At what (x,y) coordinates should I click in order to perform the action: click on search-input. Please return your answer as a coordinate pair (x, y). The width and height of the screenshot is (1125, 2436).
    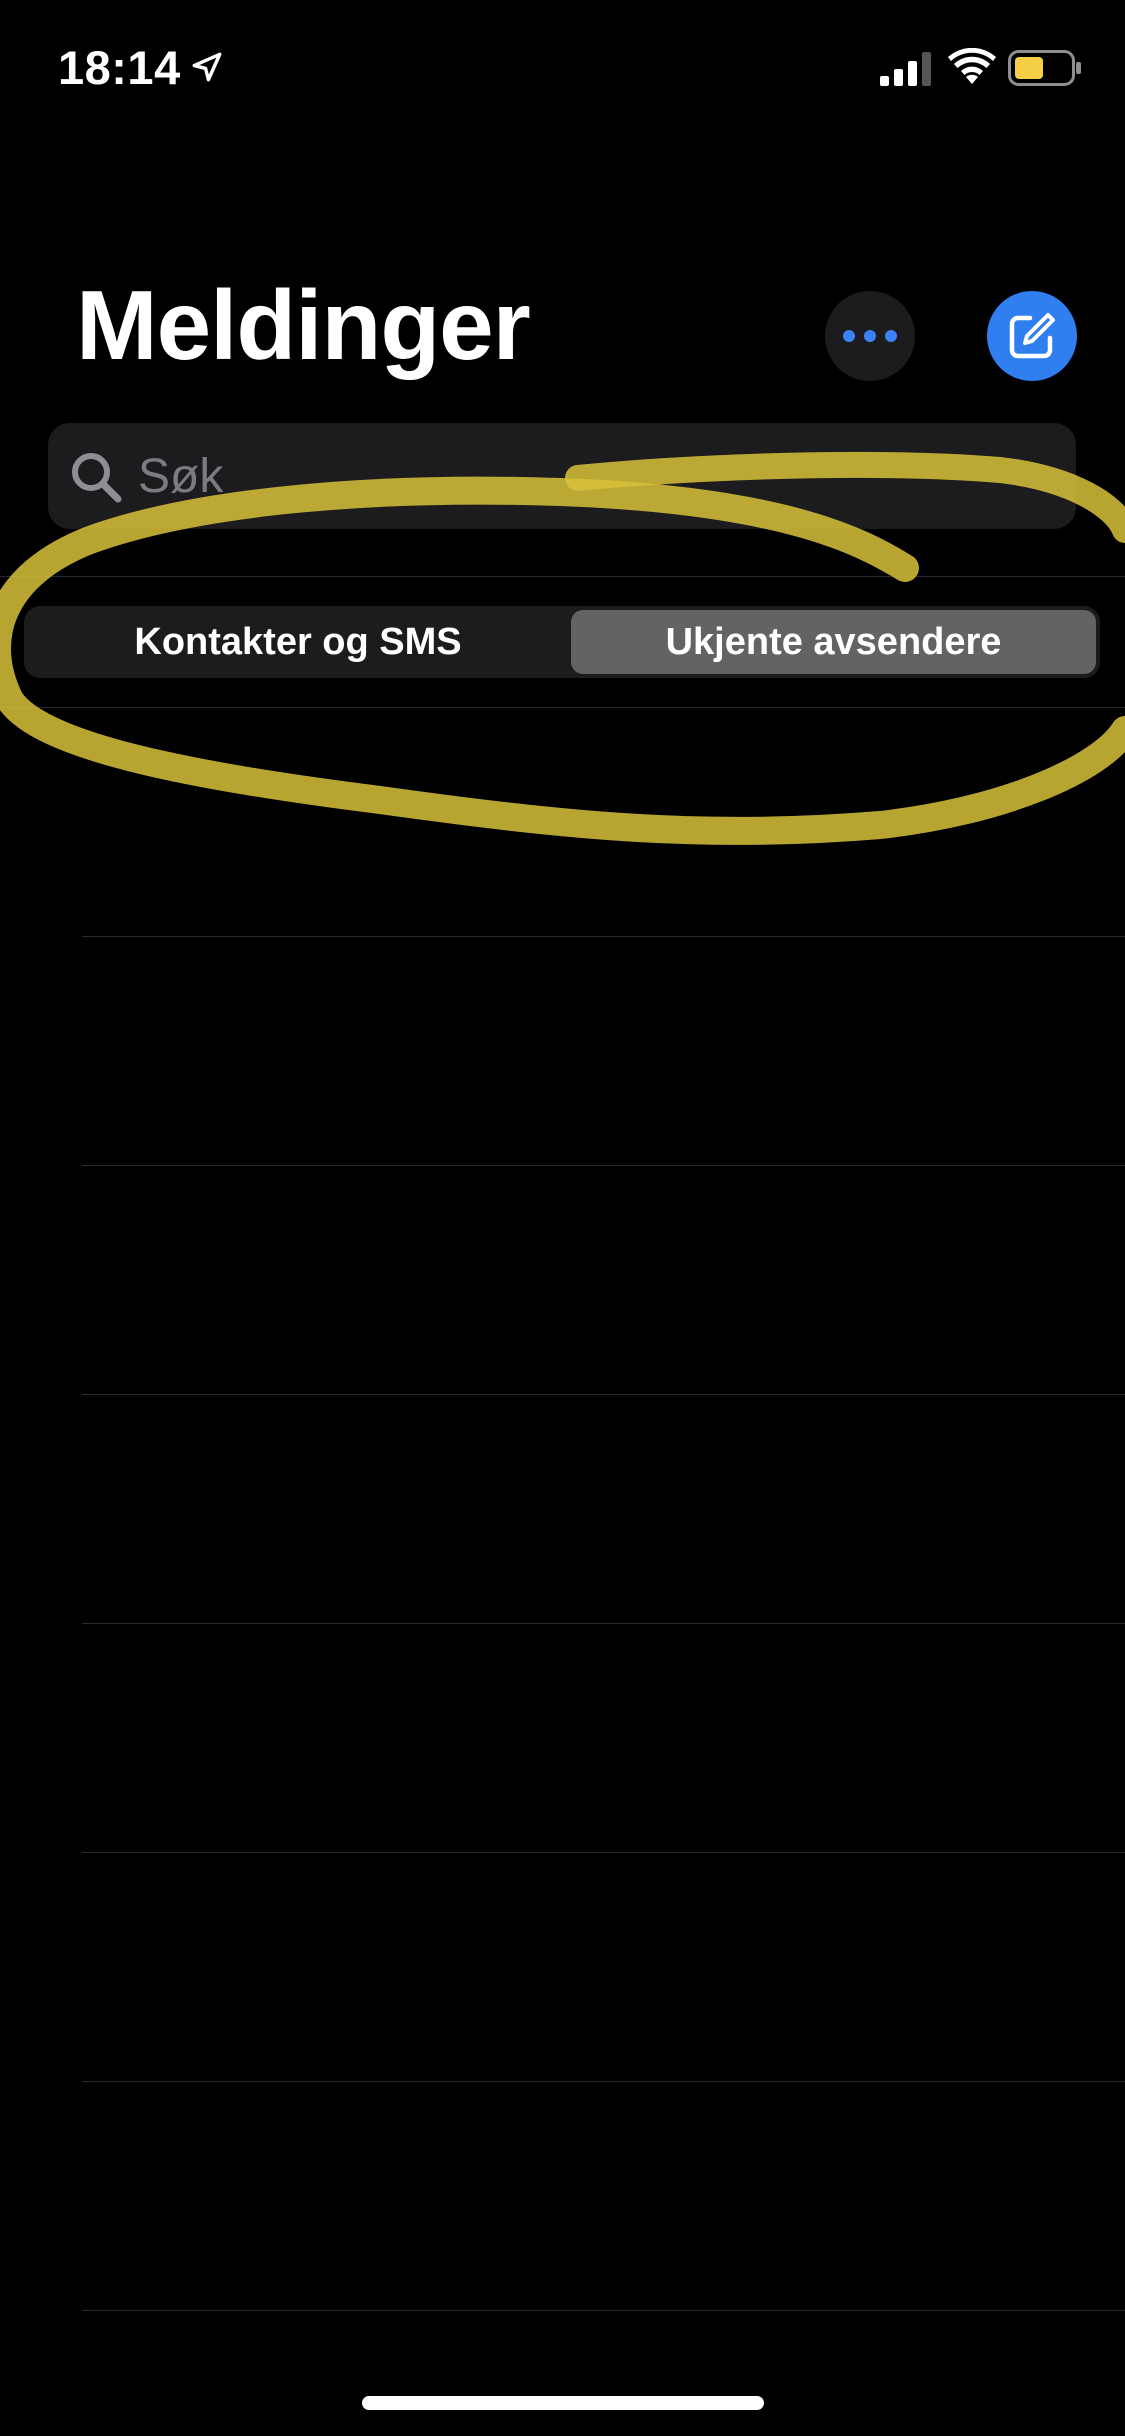
    Looking at the image, I should click on (588, 476).